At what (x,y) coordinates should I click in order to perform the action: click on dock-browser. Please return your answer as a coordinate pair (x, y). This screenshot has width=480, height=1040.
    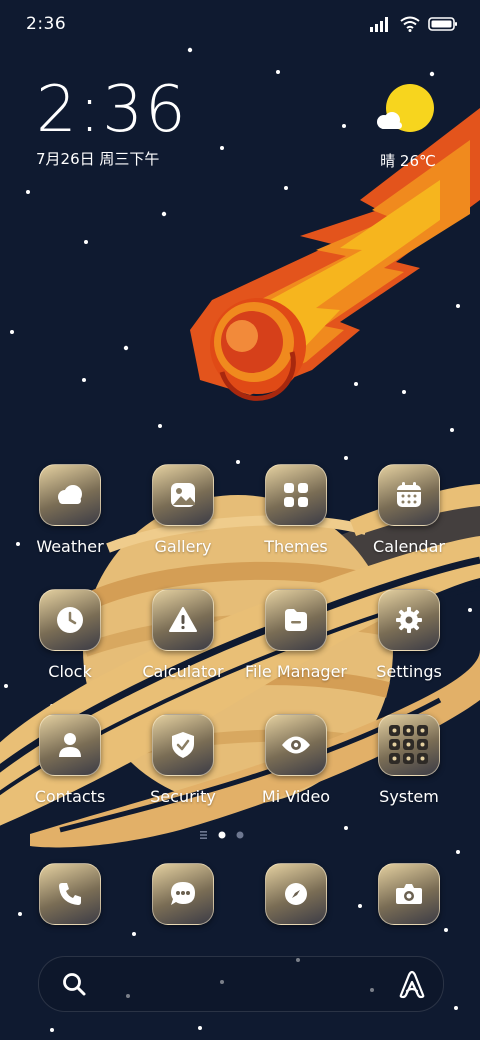
    Looking at the image, I should click on (296, 894).